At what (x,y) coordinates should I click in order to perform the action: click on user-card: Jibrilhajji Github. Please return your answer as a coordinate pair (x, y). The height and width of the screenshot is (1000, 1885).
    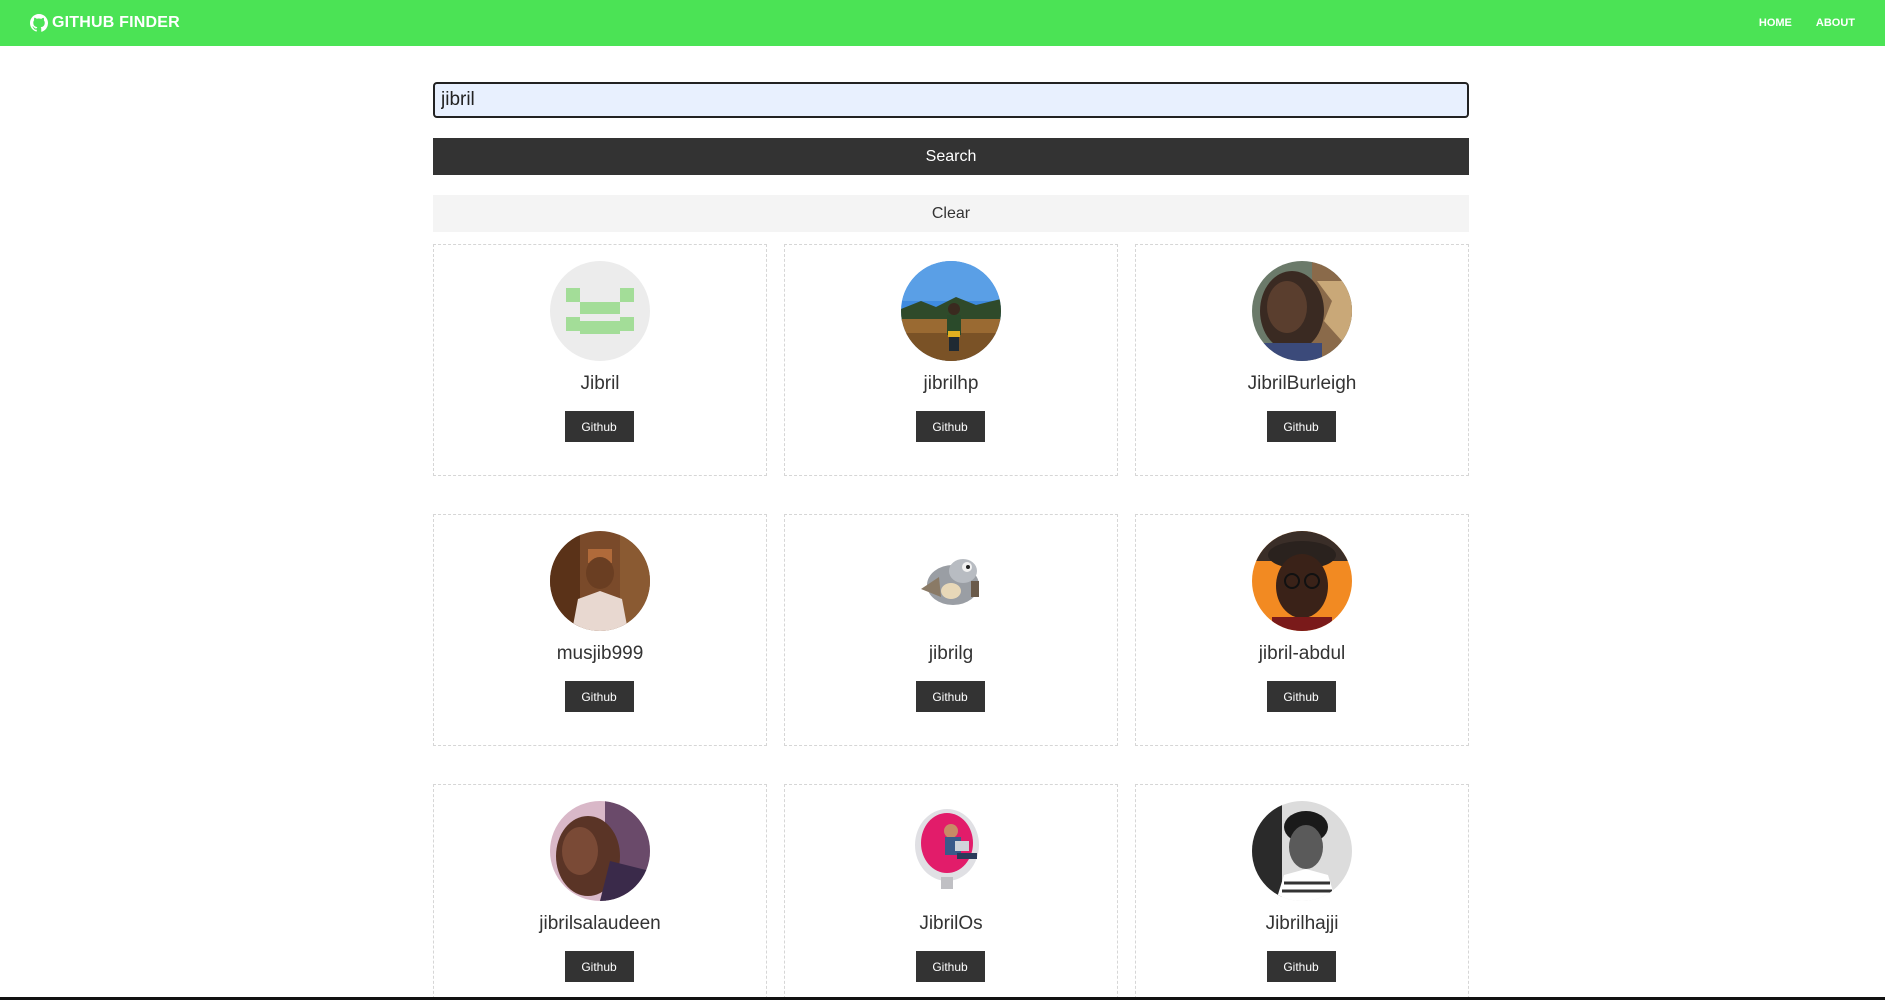
    Looking at the image, I should click on (1302, 892).